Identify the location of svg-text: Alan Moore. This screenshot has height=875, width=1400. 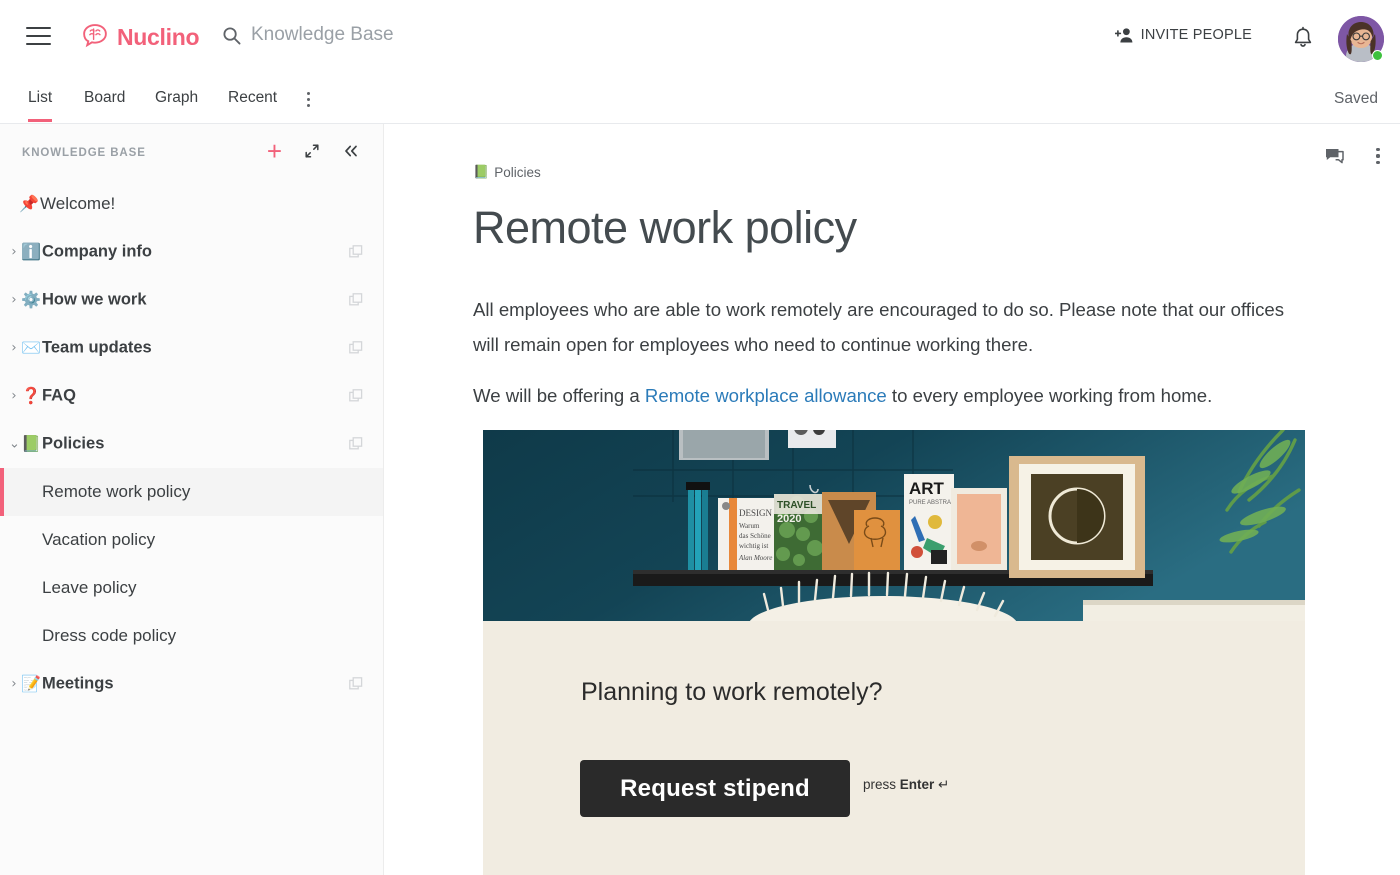
(755, 558).